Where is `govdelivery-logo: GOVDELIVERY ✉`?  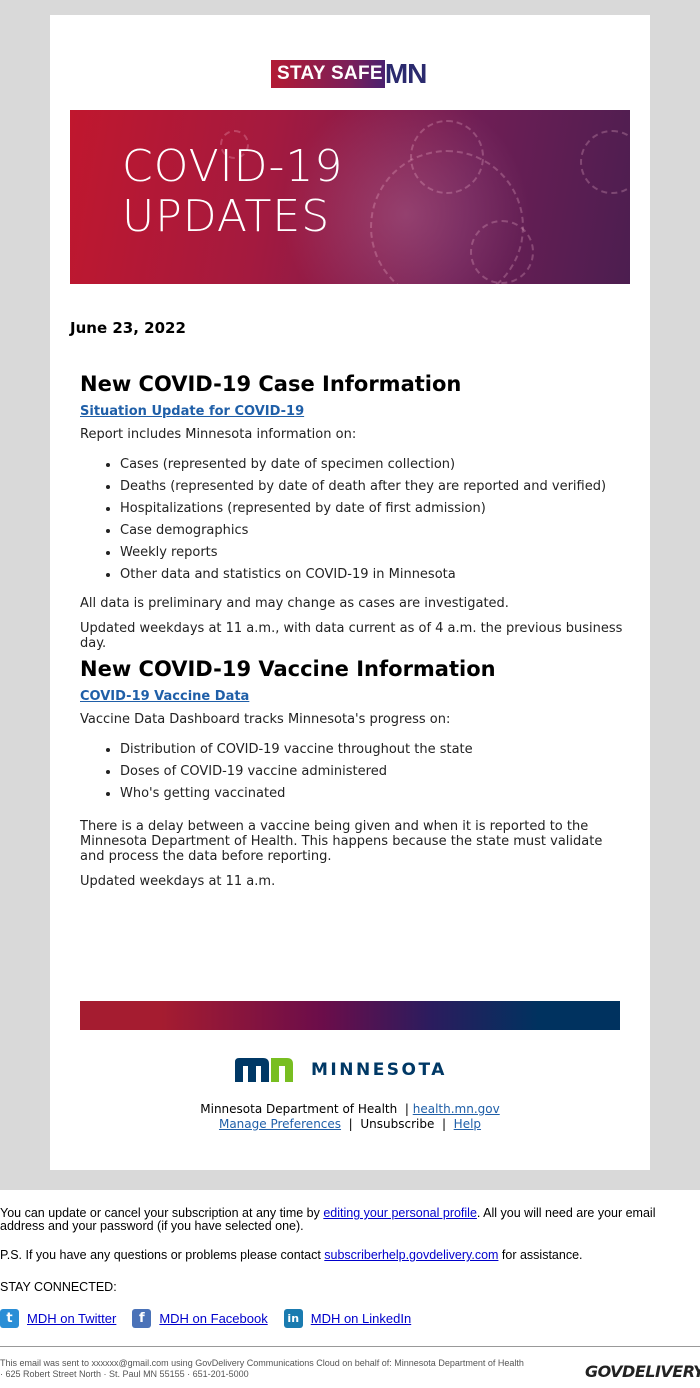
govdelivery-logo: GOVDELIVERY ✉ is located at coordinates (642, 1371).